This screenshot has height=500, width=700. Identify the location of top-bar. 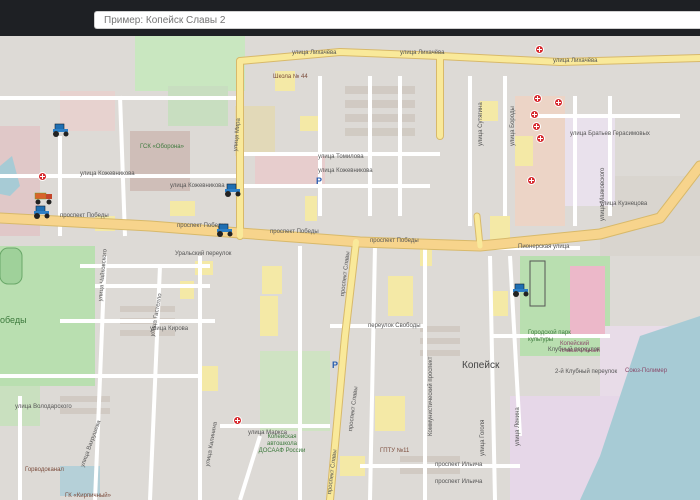
(350, 18).